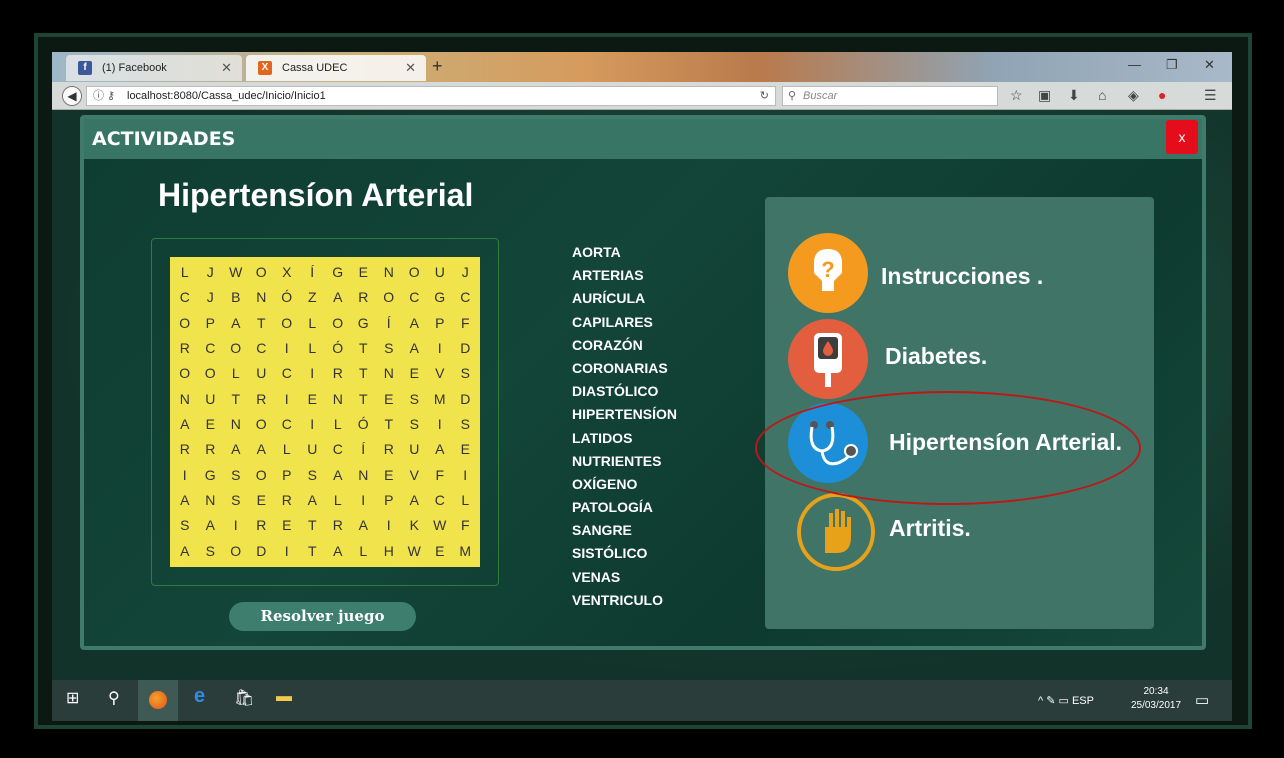 Image resolution: width=1284 pixels, height=758 pixels. What do you see at coordinates (1202, 700) in the screenshot?
I see `notifications-icon: ▭` at bounding box center [1202, 700].